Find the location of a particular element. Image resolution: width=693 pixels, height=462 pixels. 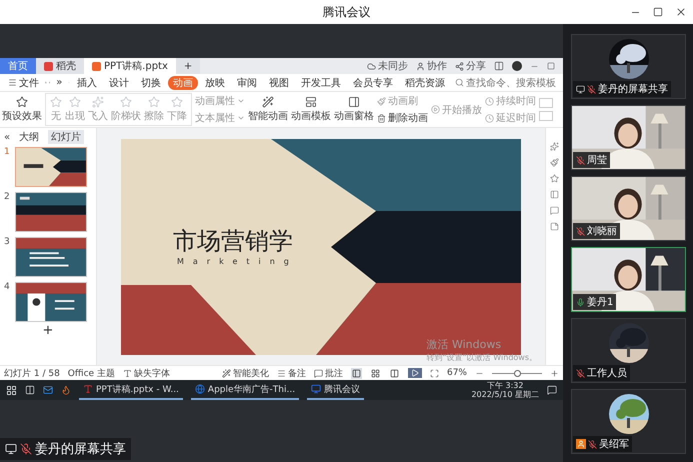

video-tile: 姜丹的屏幕共享 is located at coordinates (628, 66).